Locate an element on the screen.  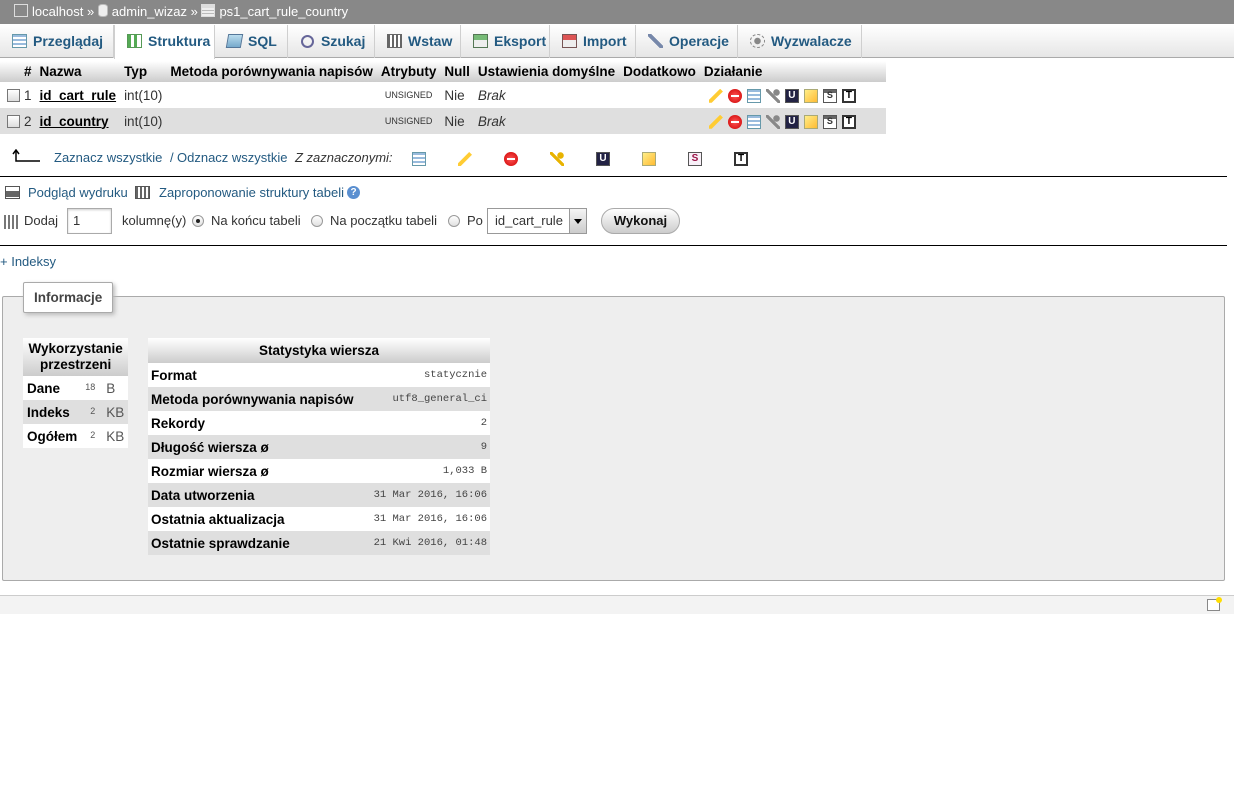
tab-insert: Wstaw is located at coordinates (418, 41).